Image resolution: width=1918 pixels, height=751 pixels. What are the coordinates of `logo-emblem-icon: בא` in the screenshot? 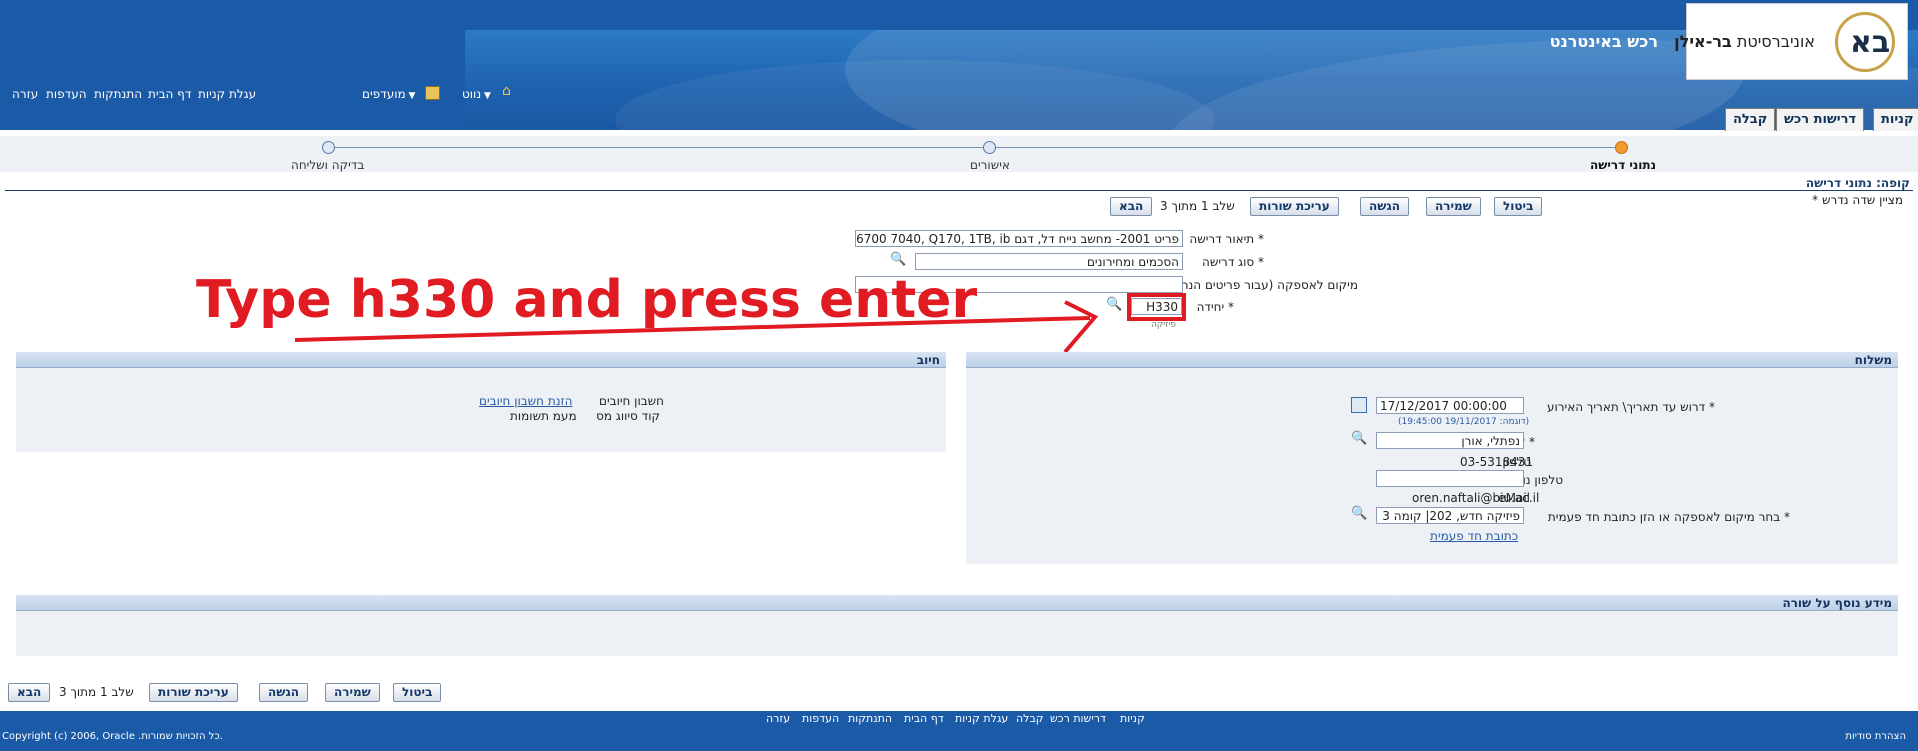 It's located at (1865, 42).